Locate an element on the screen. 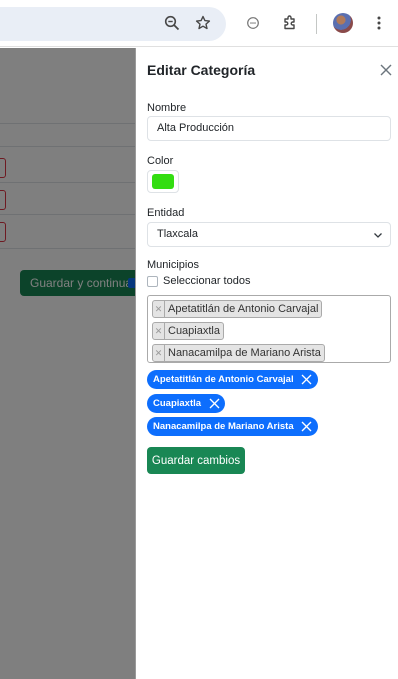 The image size is (398, 679). color-swatch is located at coordinates (163, 181).